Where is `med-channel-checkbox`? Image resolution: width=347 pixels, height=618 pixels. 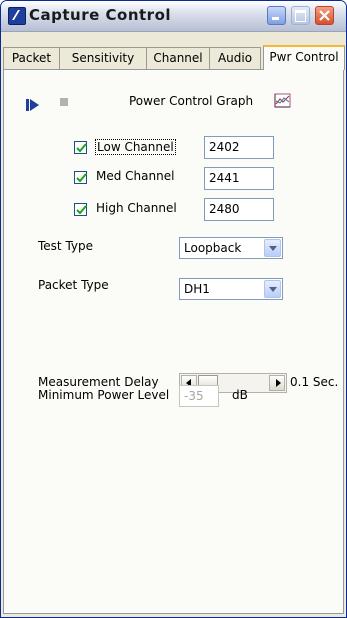 med-channel-checkbox is located at coordinates (80, 177).